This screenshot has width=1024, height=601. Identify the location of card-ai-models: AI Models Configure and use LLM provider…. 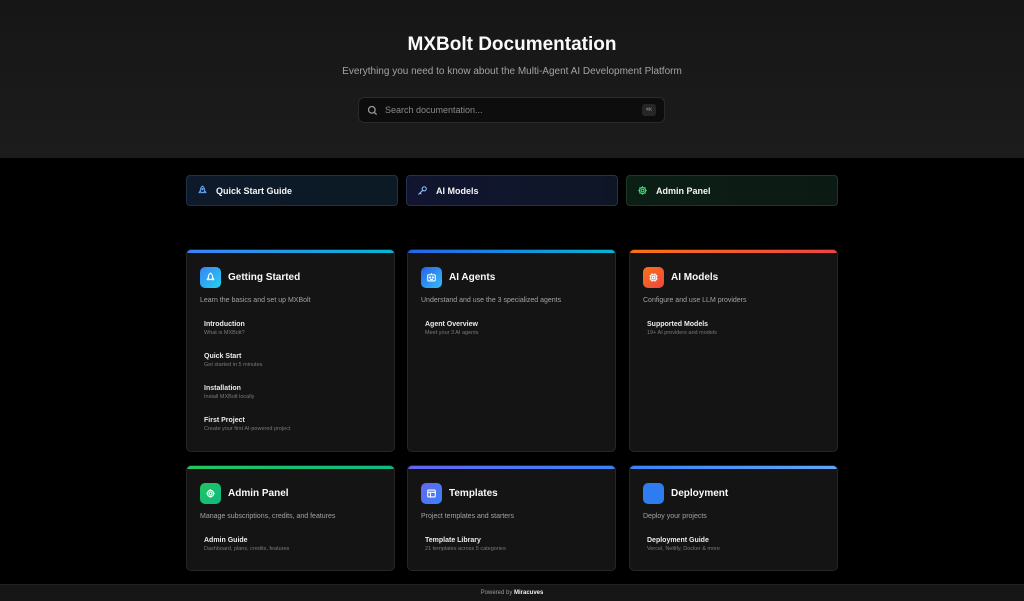
(733, 350).